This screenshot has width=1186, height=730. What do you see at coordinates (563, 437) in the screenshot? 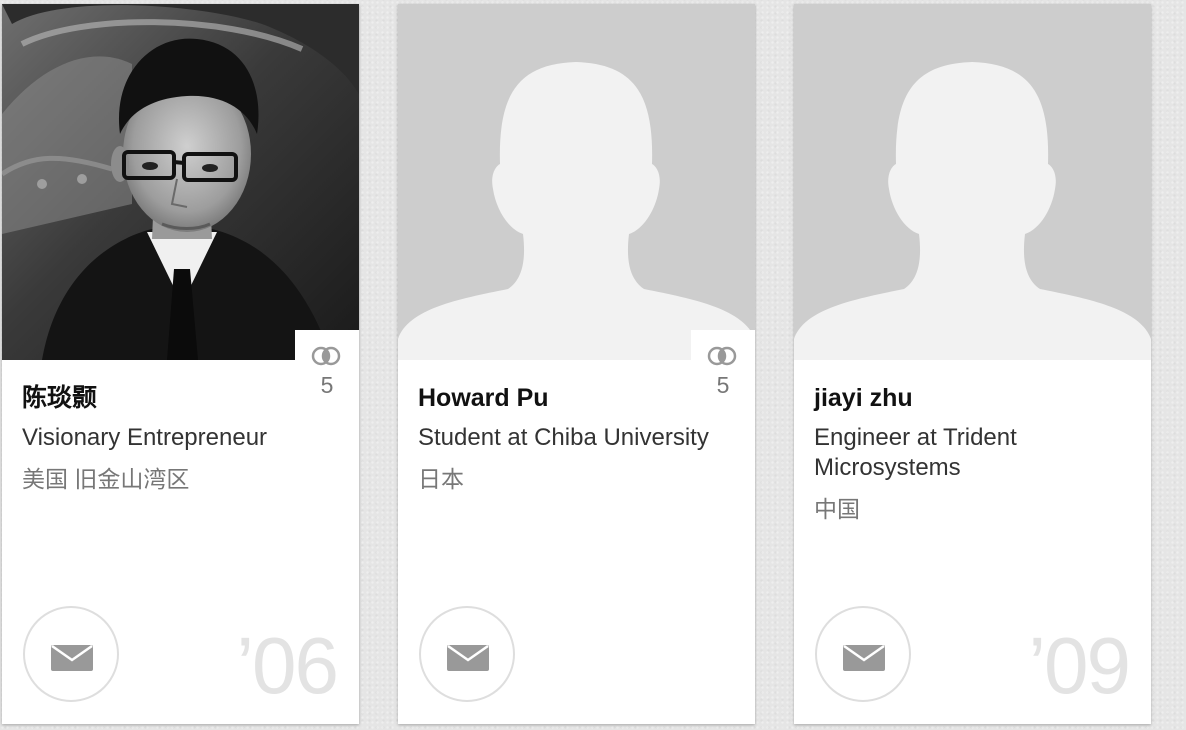
I see `profile-headline: Student at Chiba University` at bounding box center [563, 437].